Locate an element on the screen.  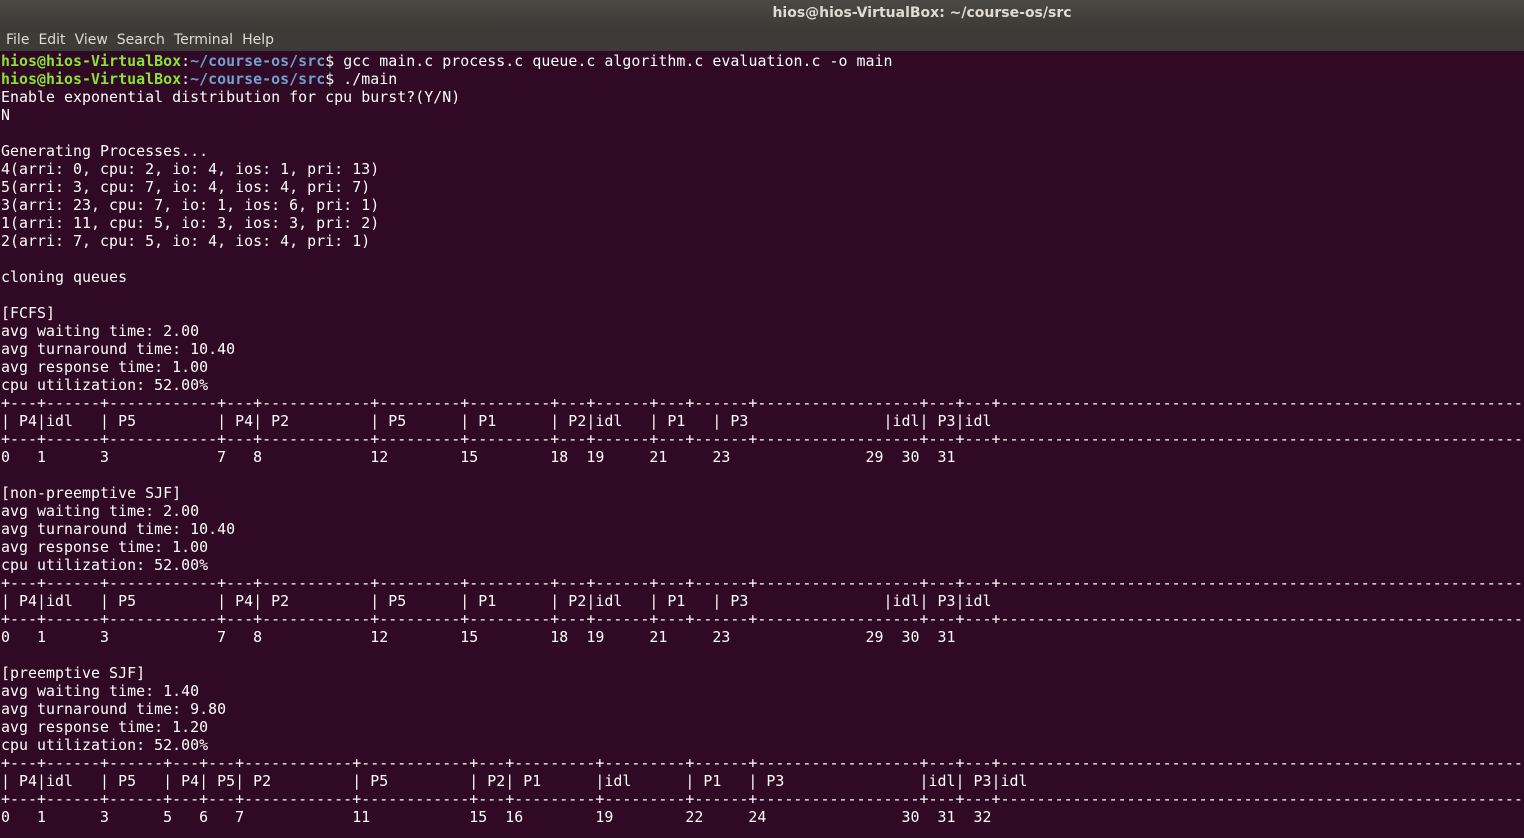
prompt-command: ./main is located at coordinates (370, 79).